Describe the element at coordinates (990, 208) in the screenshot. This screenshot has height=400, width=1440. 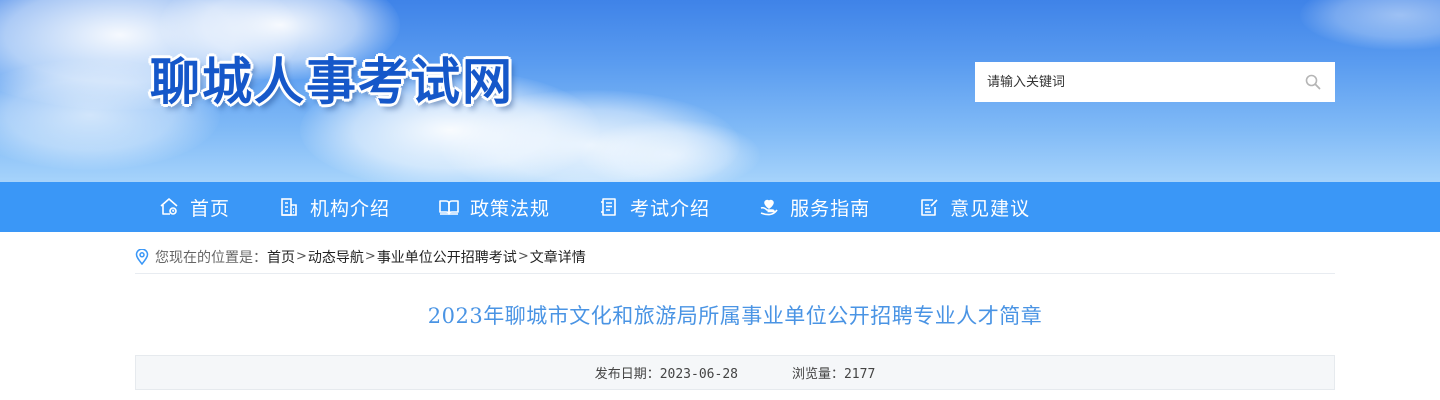
I see `nav-item-label: 意见建议` at that location.